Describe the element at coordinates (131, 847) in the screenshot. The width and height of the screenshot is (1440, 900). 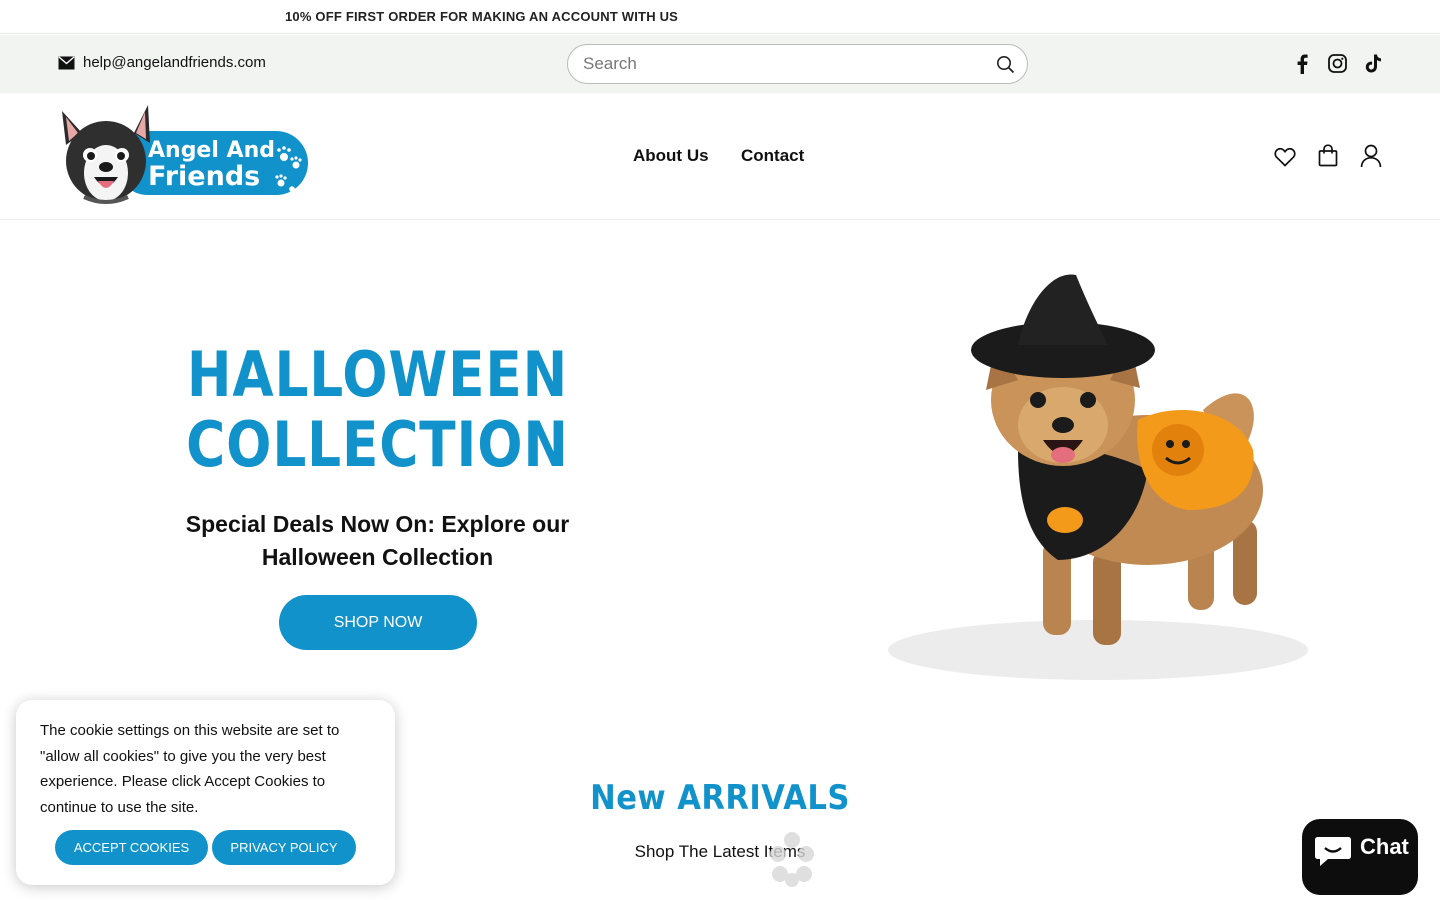
I see `accept-cookies-button: ACCEPT COOKIES` at that location.